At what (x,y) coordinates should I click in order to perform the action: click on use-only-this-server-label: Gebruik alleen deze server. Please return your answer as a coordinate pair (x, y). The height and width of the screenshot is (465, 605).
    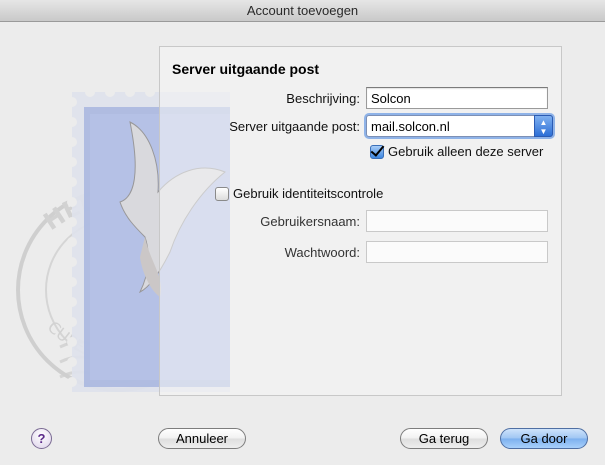
    Looking at the image, I should click on (466, 151).